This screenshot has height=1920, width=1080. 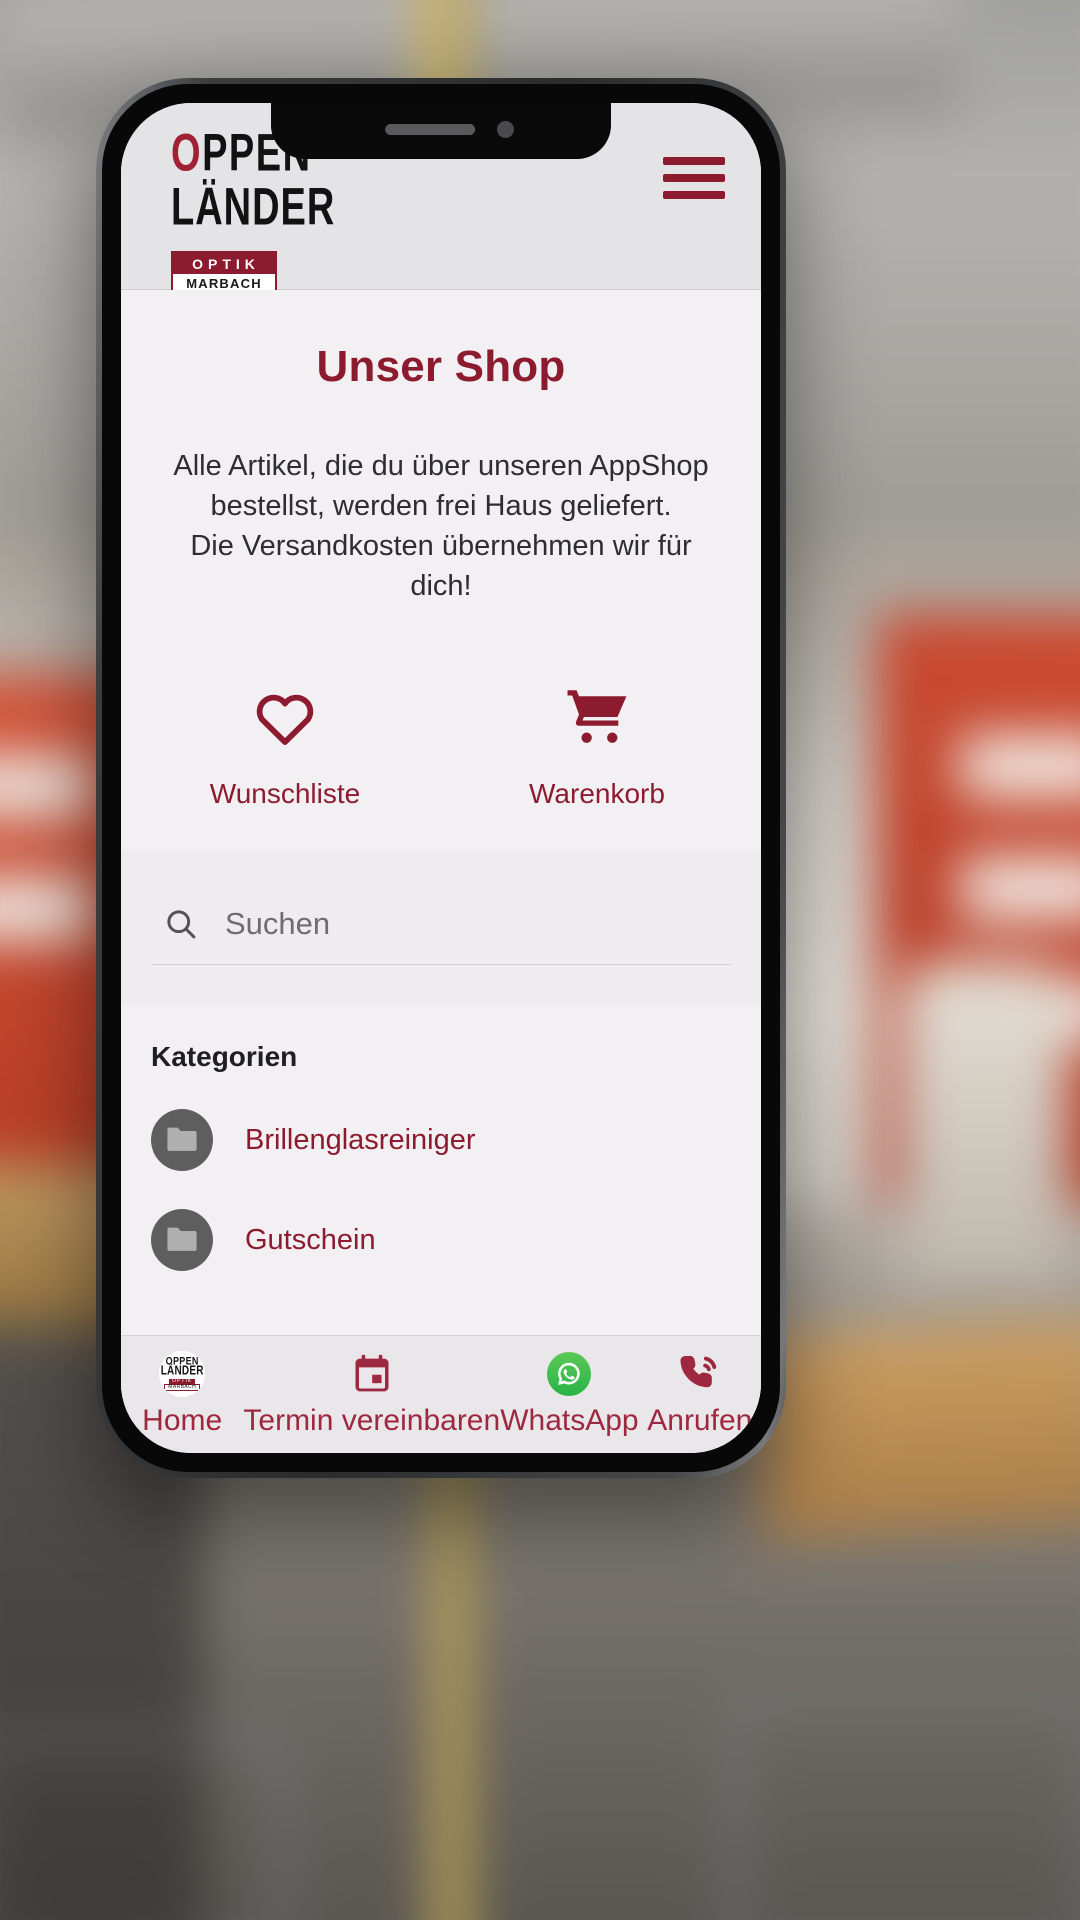 I want to click on whatsapp-icon, so click(x=569, y=1374).